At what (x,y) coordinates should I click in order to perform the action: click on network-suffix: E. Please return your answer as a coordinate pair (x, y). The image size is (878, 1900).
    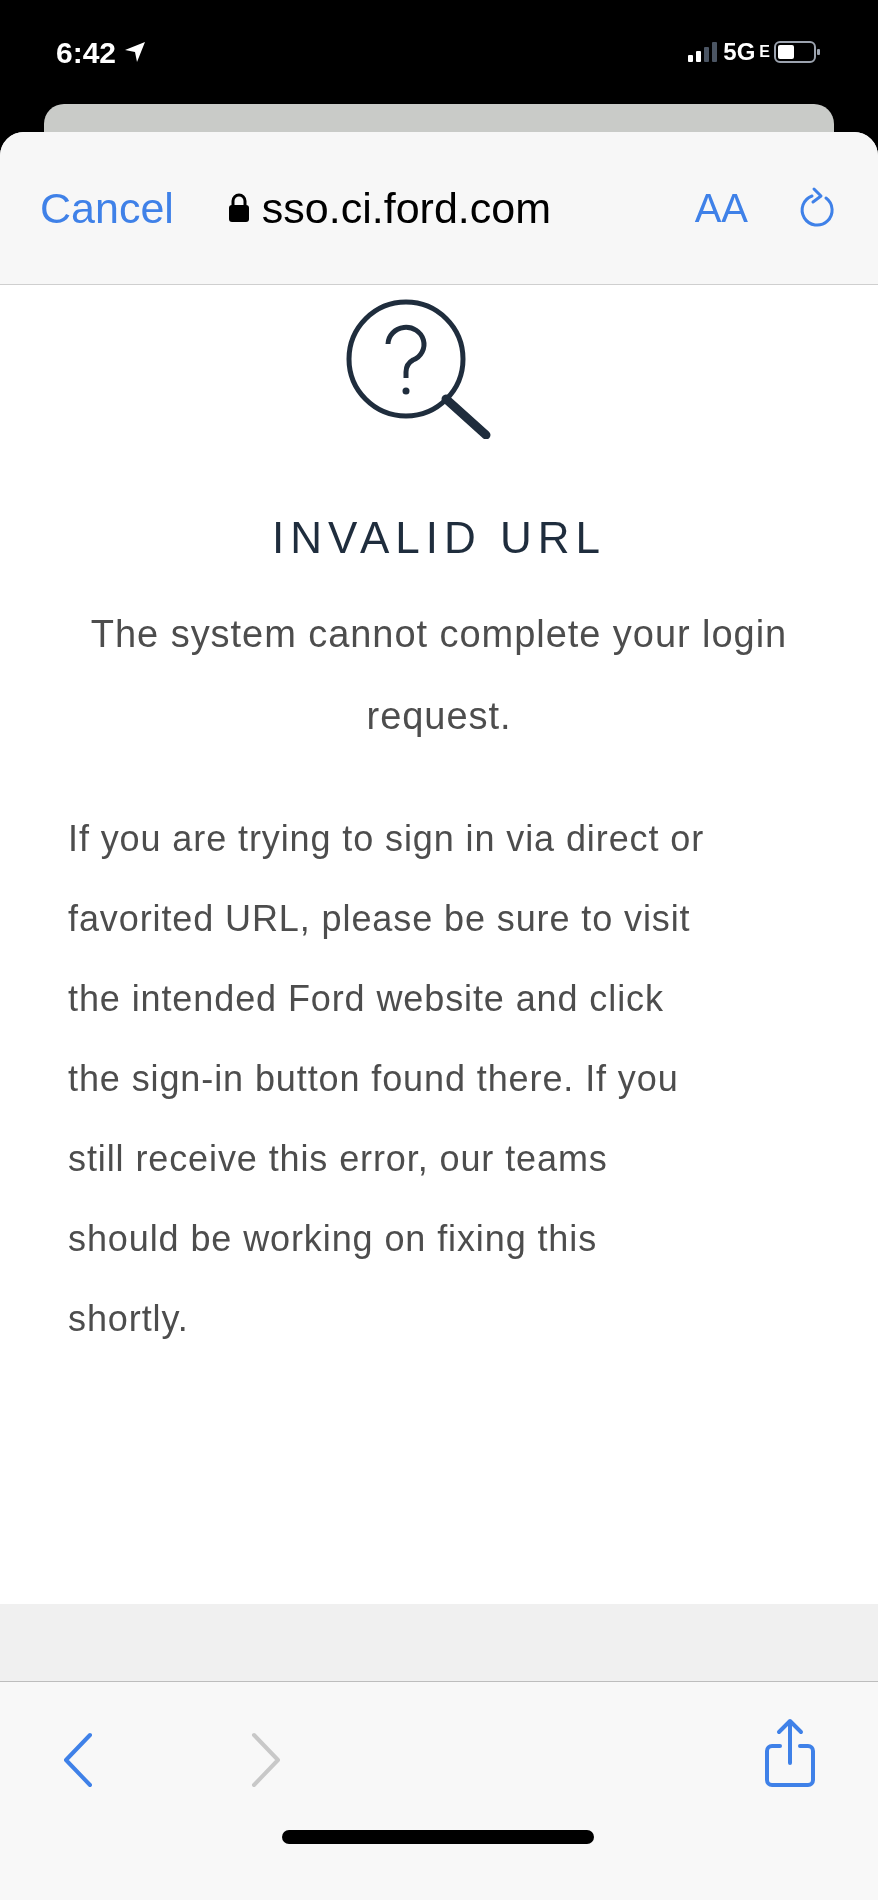
    Looking at the image, I should click on (764, 52).